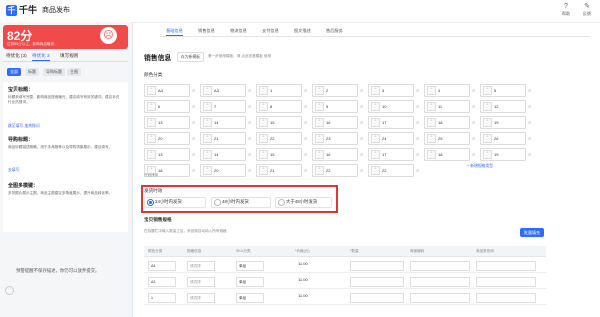  Describe the element at coordinates (162, 266) in the screenshot. I see `row-color-field: A4` at that location.